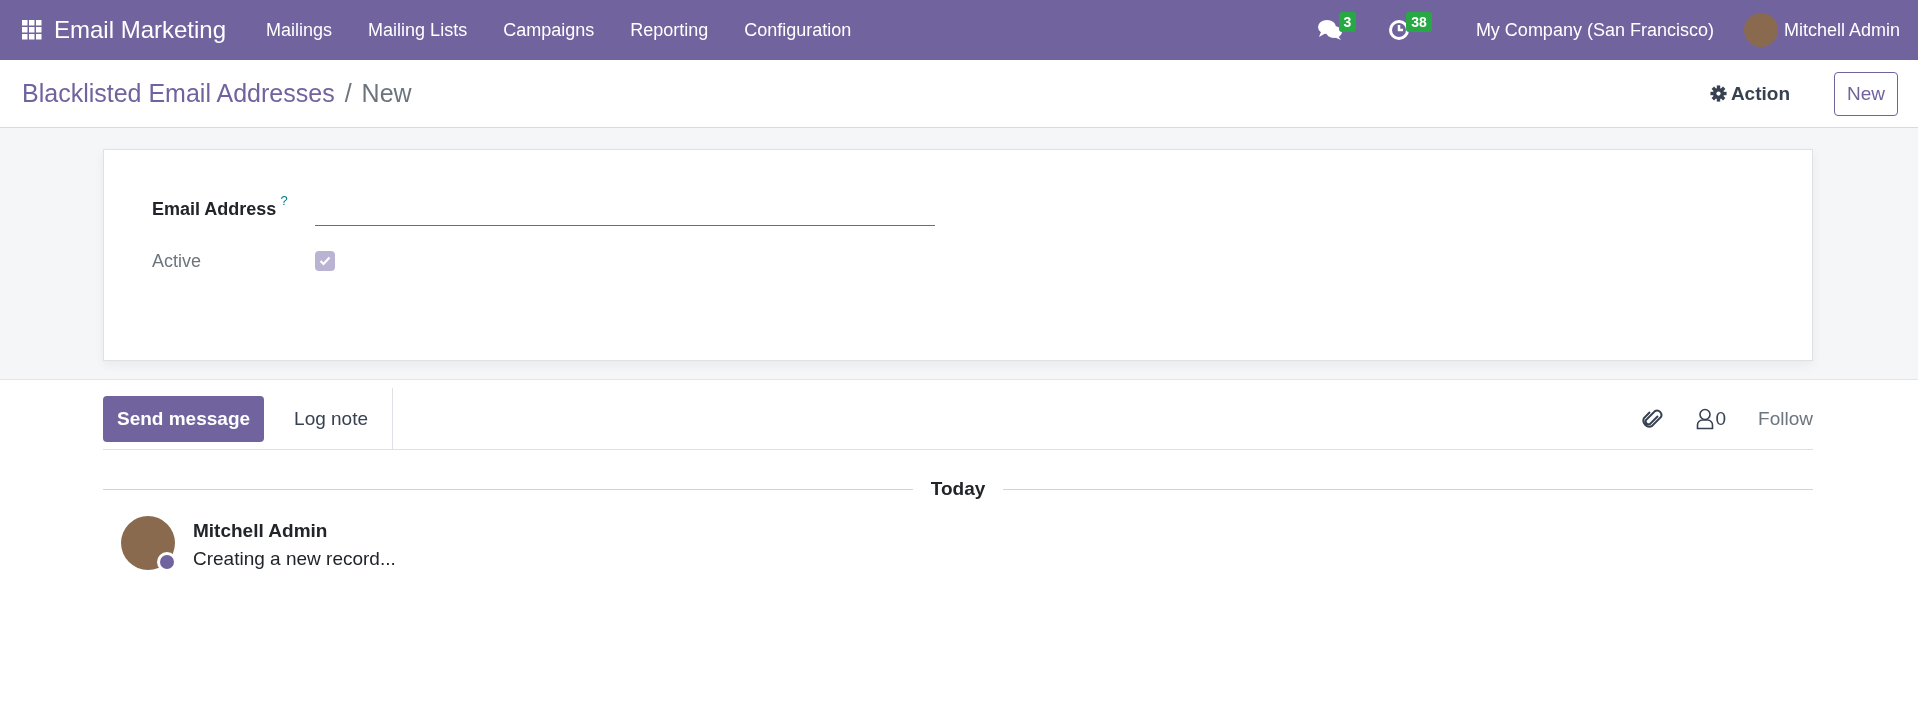  Describe the element at coordinates (1749, 93) in the screenshot. I see `action-button: Action` at that location.